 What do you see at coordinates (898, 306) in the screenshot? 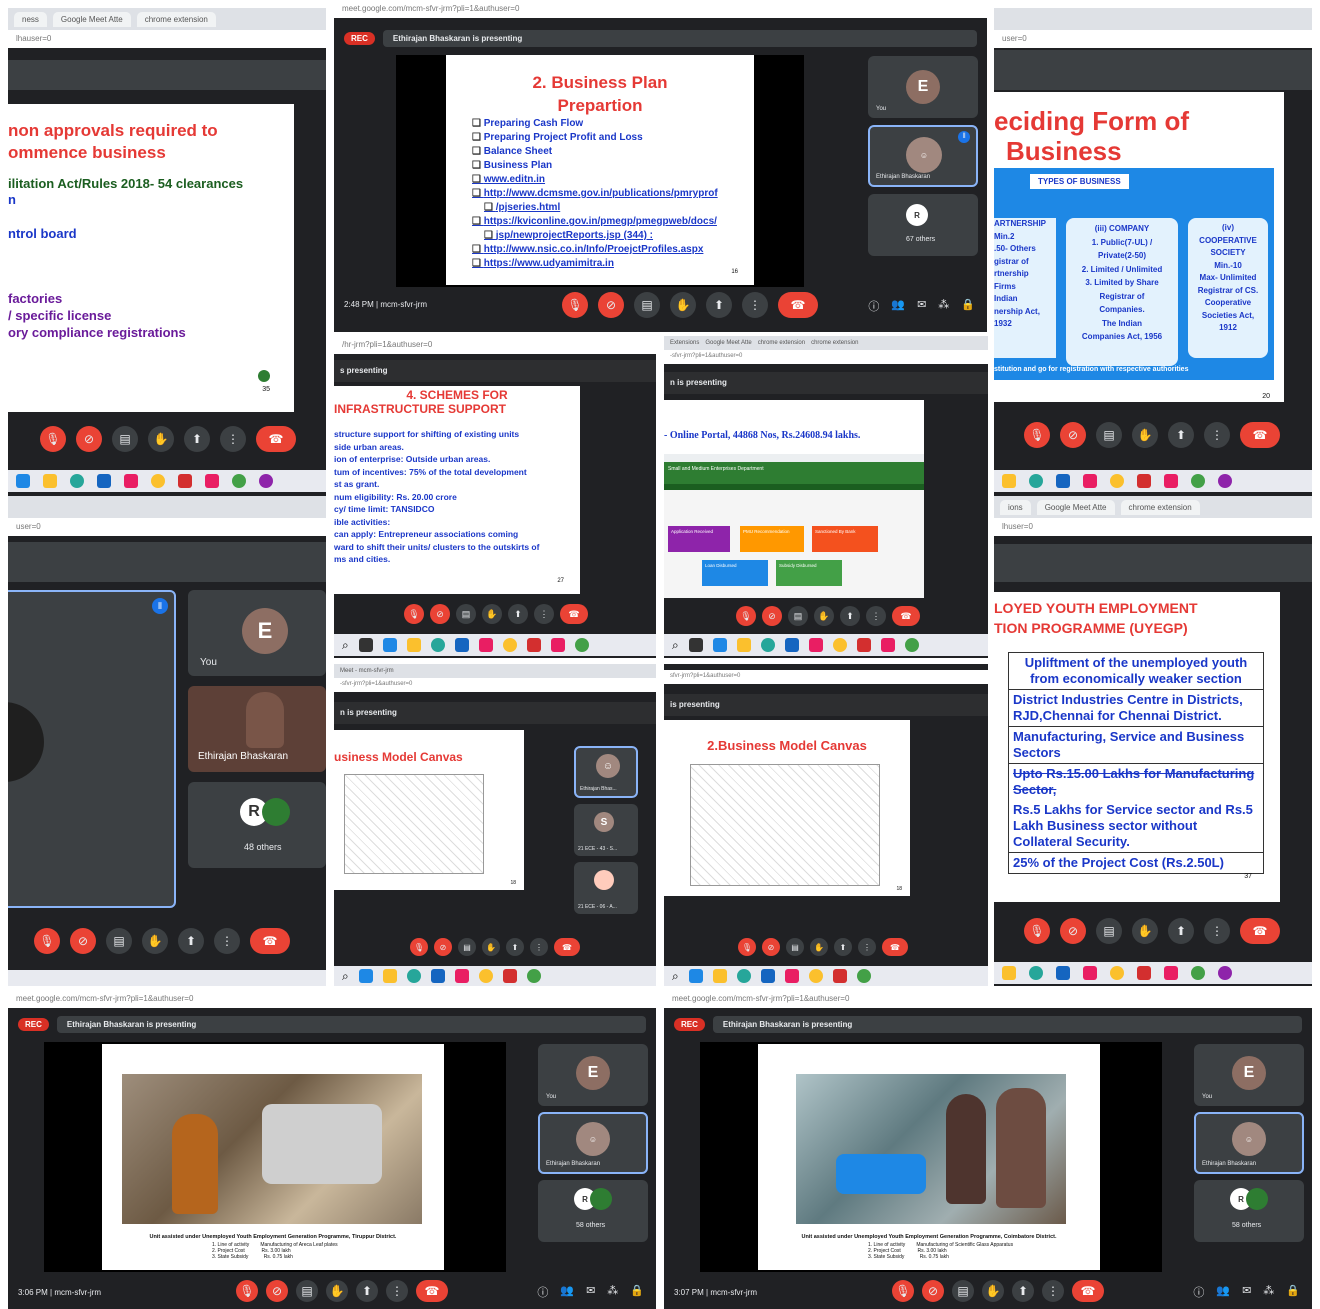
I see `people-icon: 👥` at bounding box center [898, 306].